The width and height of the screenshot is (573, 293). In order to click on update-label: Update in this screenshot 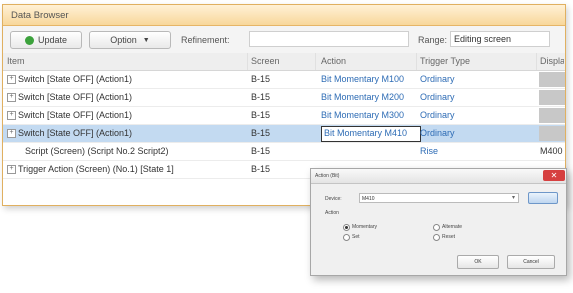, I will do `click(52, 40)`.